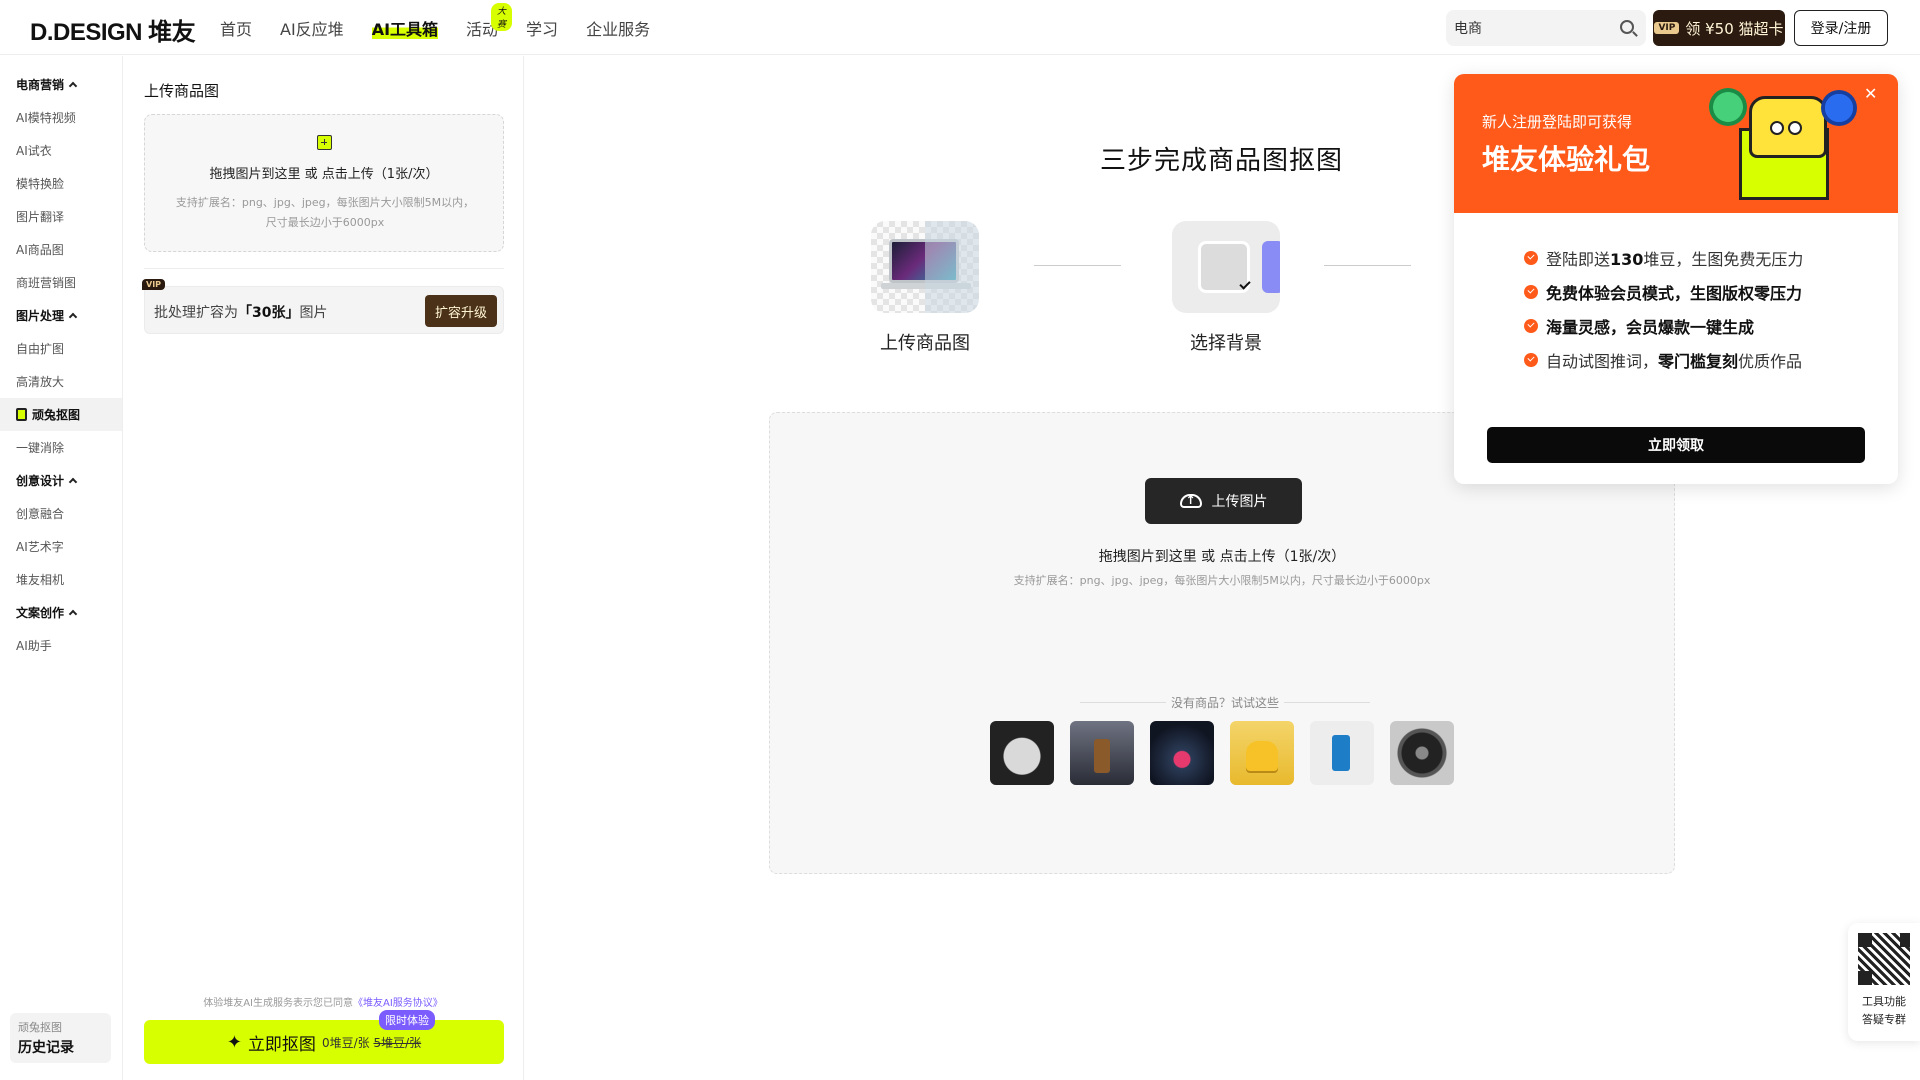 This screenshot has height=1080, width=1920. I want to click on perk-item: 登陆即送130堆豆，生图免费无压力, so click(1663, 258).